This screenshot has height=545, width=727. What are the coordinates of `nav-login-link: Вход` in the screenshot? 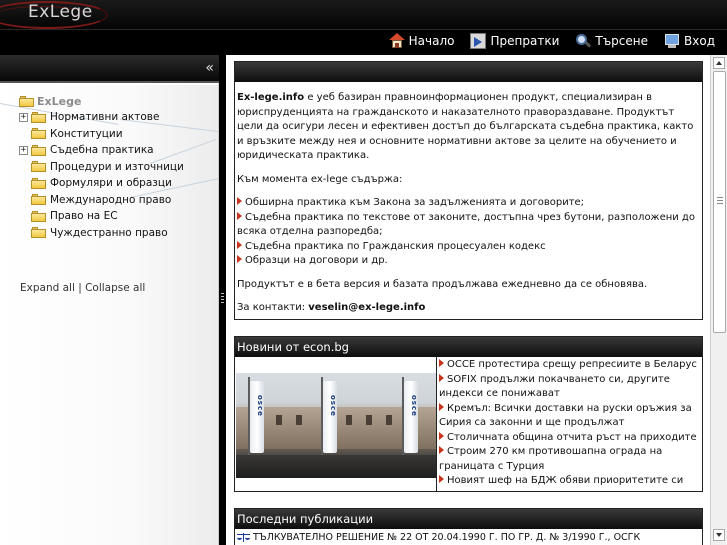 It's located at (689, 41).